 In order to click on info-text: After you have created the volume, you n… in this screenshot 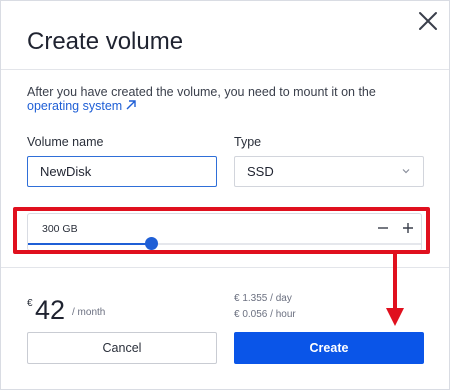, I will do `click(224, 99)`.